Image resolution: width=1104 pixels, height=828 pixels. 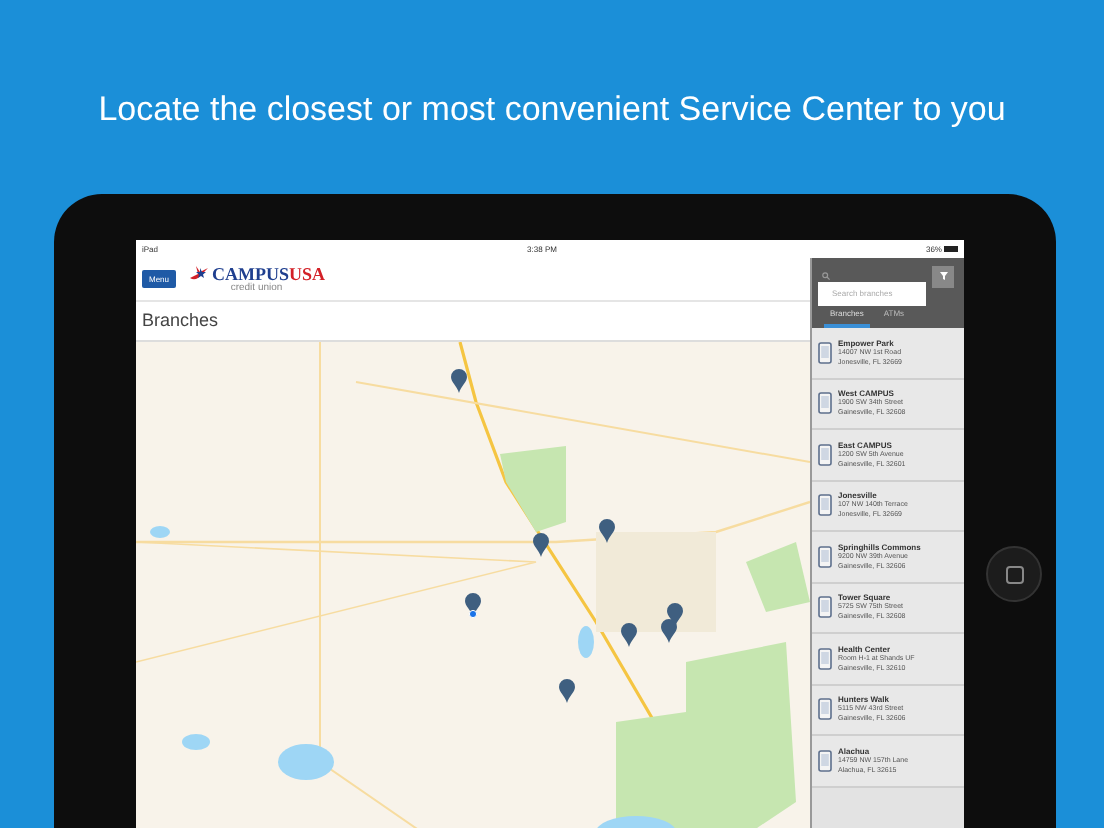 I want to click on battery-icon, so click(x=951, y=249).